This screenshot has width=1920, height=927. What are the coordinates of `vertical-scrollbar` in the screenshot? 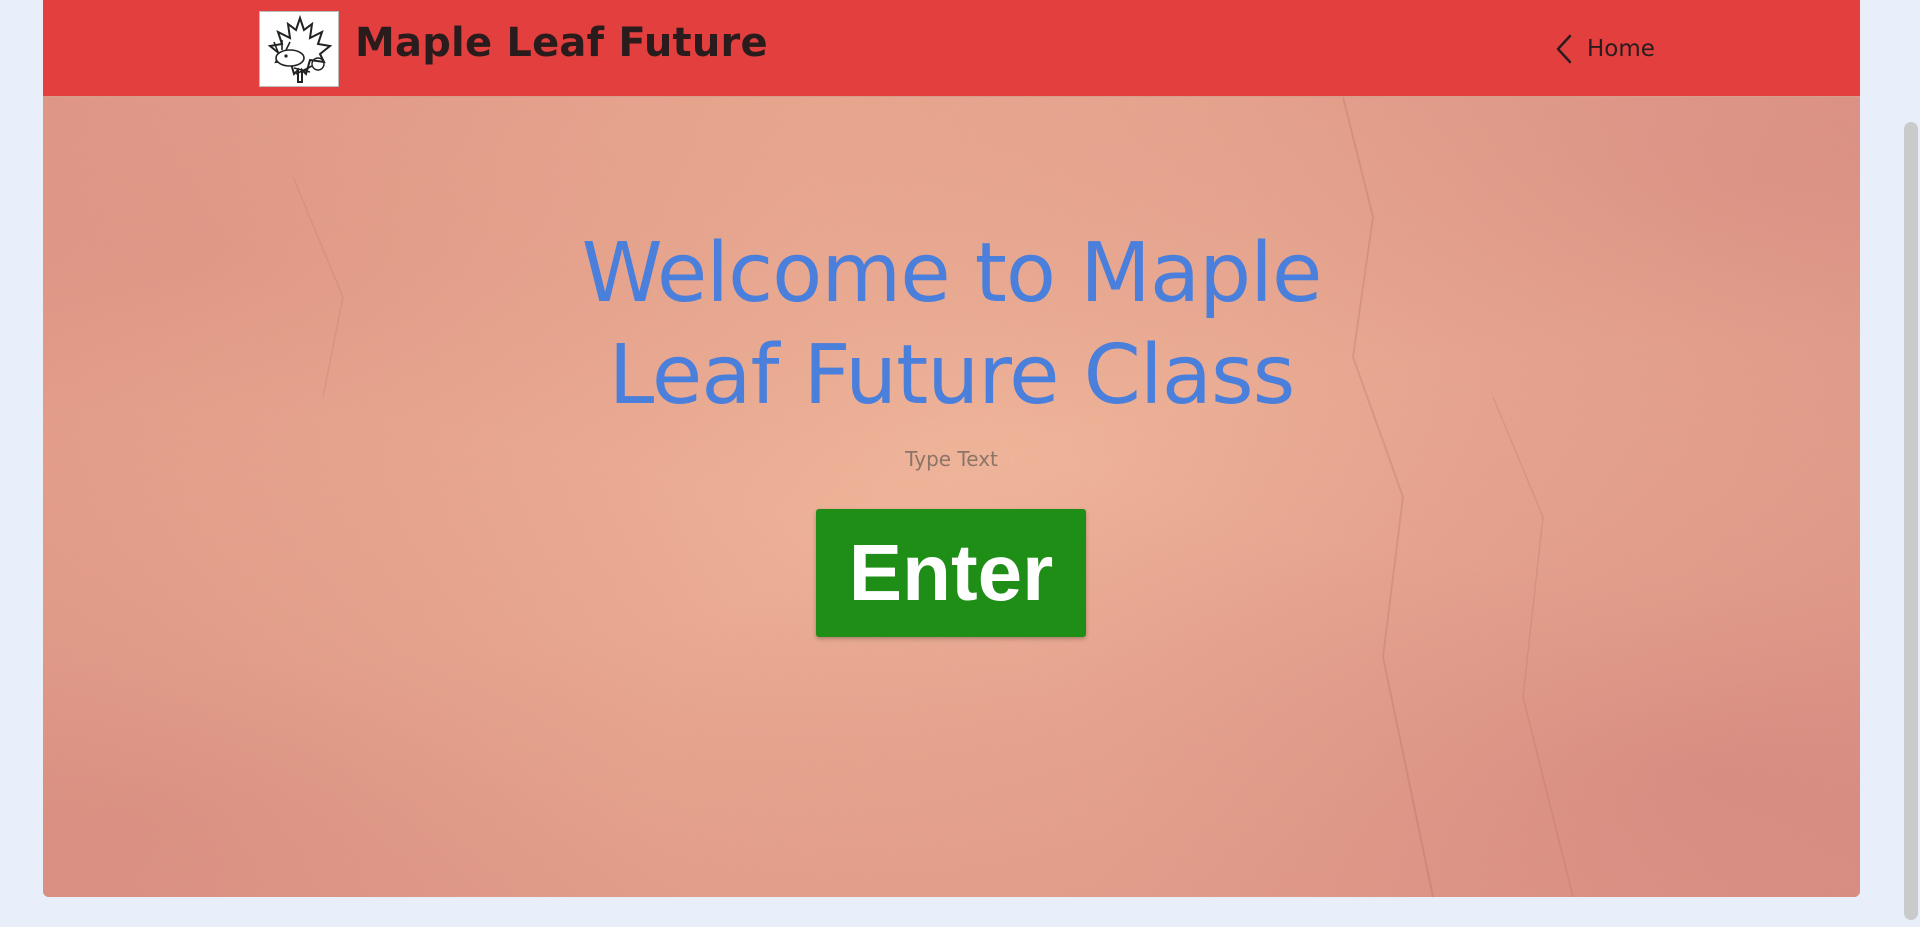 It's located at (1910, 463).